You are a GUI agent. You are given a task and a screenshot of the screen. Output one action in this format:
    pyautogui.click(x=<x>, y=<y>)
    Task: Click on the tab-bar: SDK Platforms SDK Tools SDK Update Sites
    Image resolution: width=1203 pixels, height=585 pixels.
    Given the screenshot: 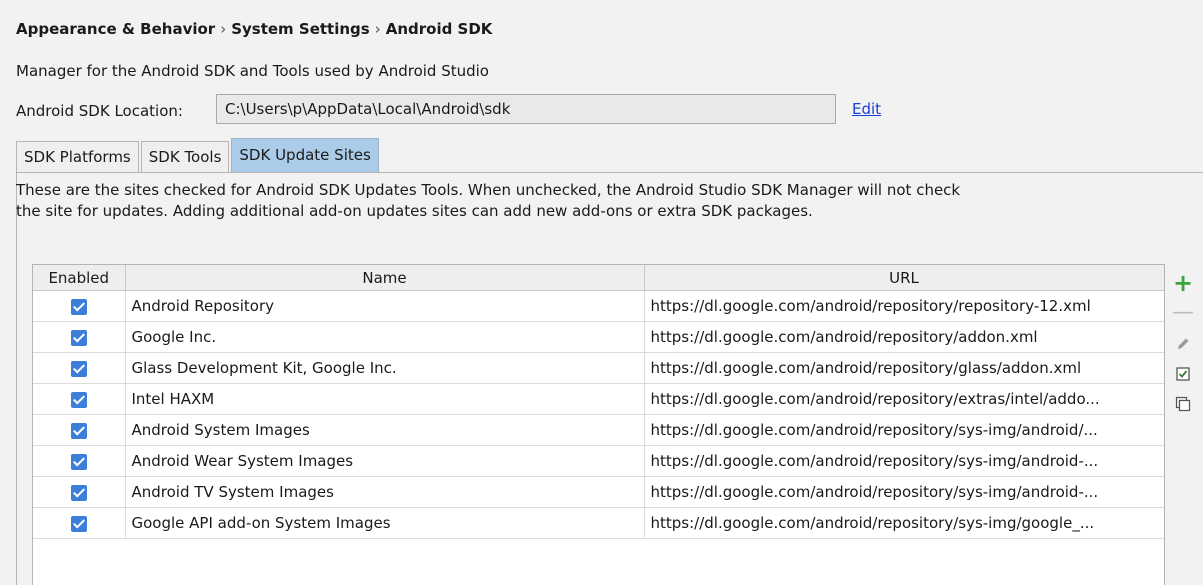 What is the action you would take?
    pyautogui.click(x=198, y=155)
    